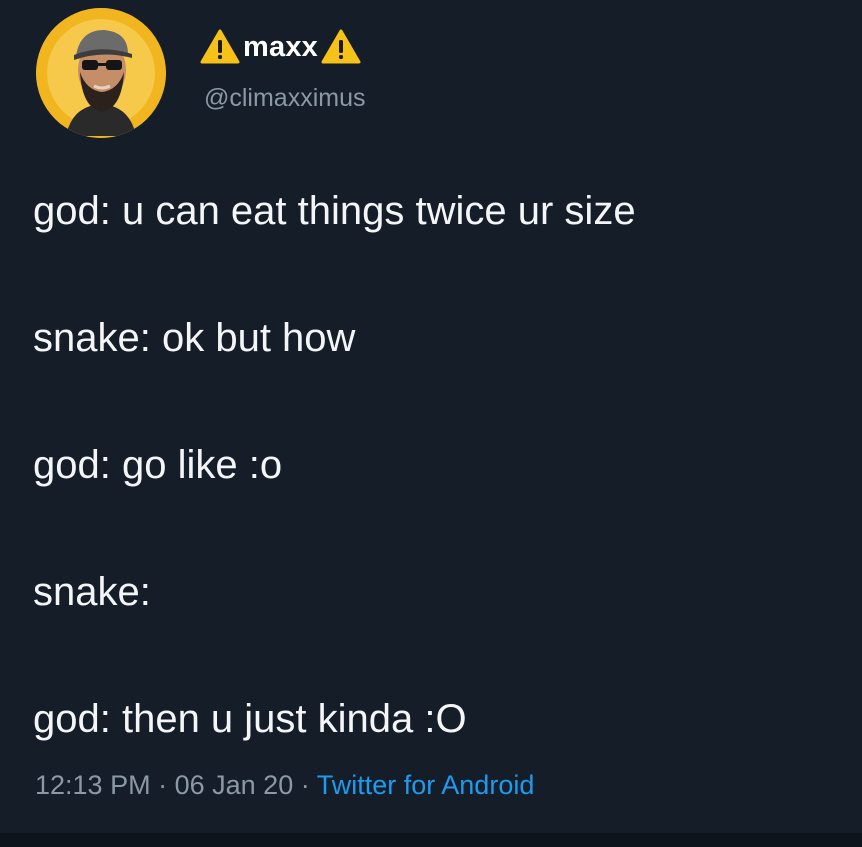  What do you see at coordinates (158, 465) in the screenshot?
I see `tweet-line: god: go like :o` at bounding box center [158, 465].